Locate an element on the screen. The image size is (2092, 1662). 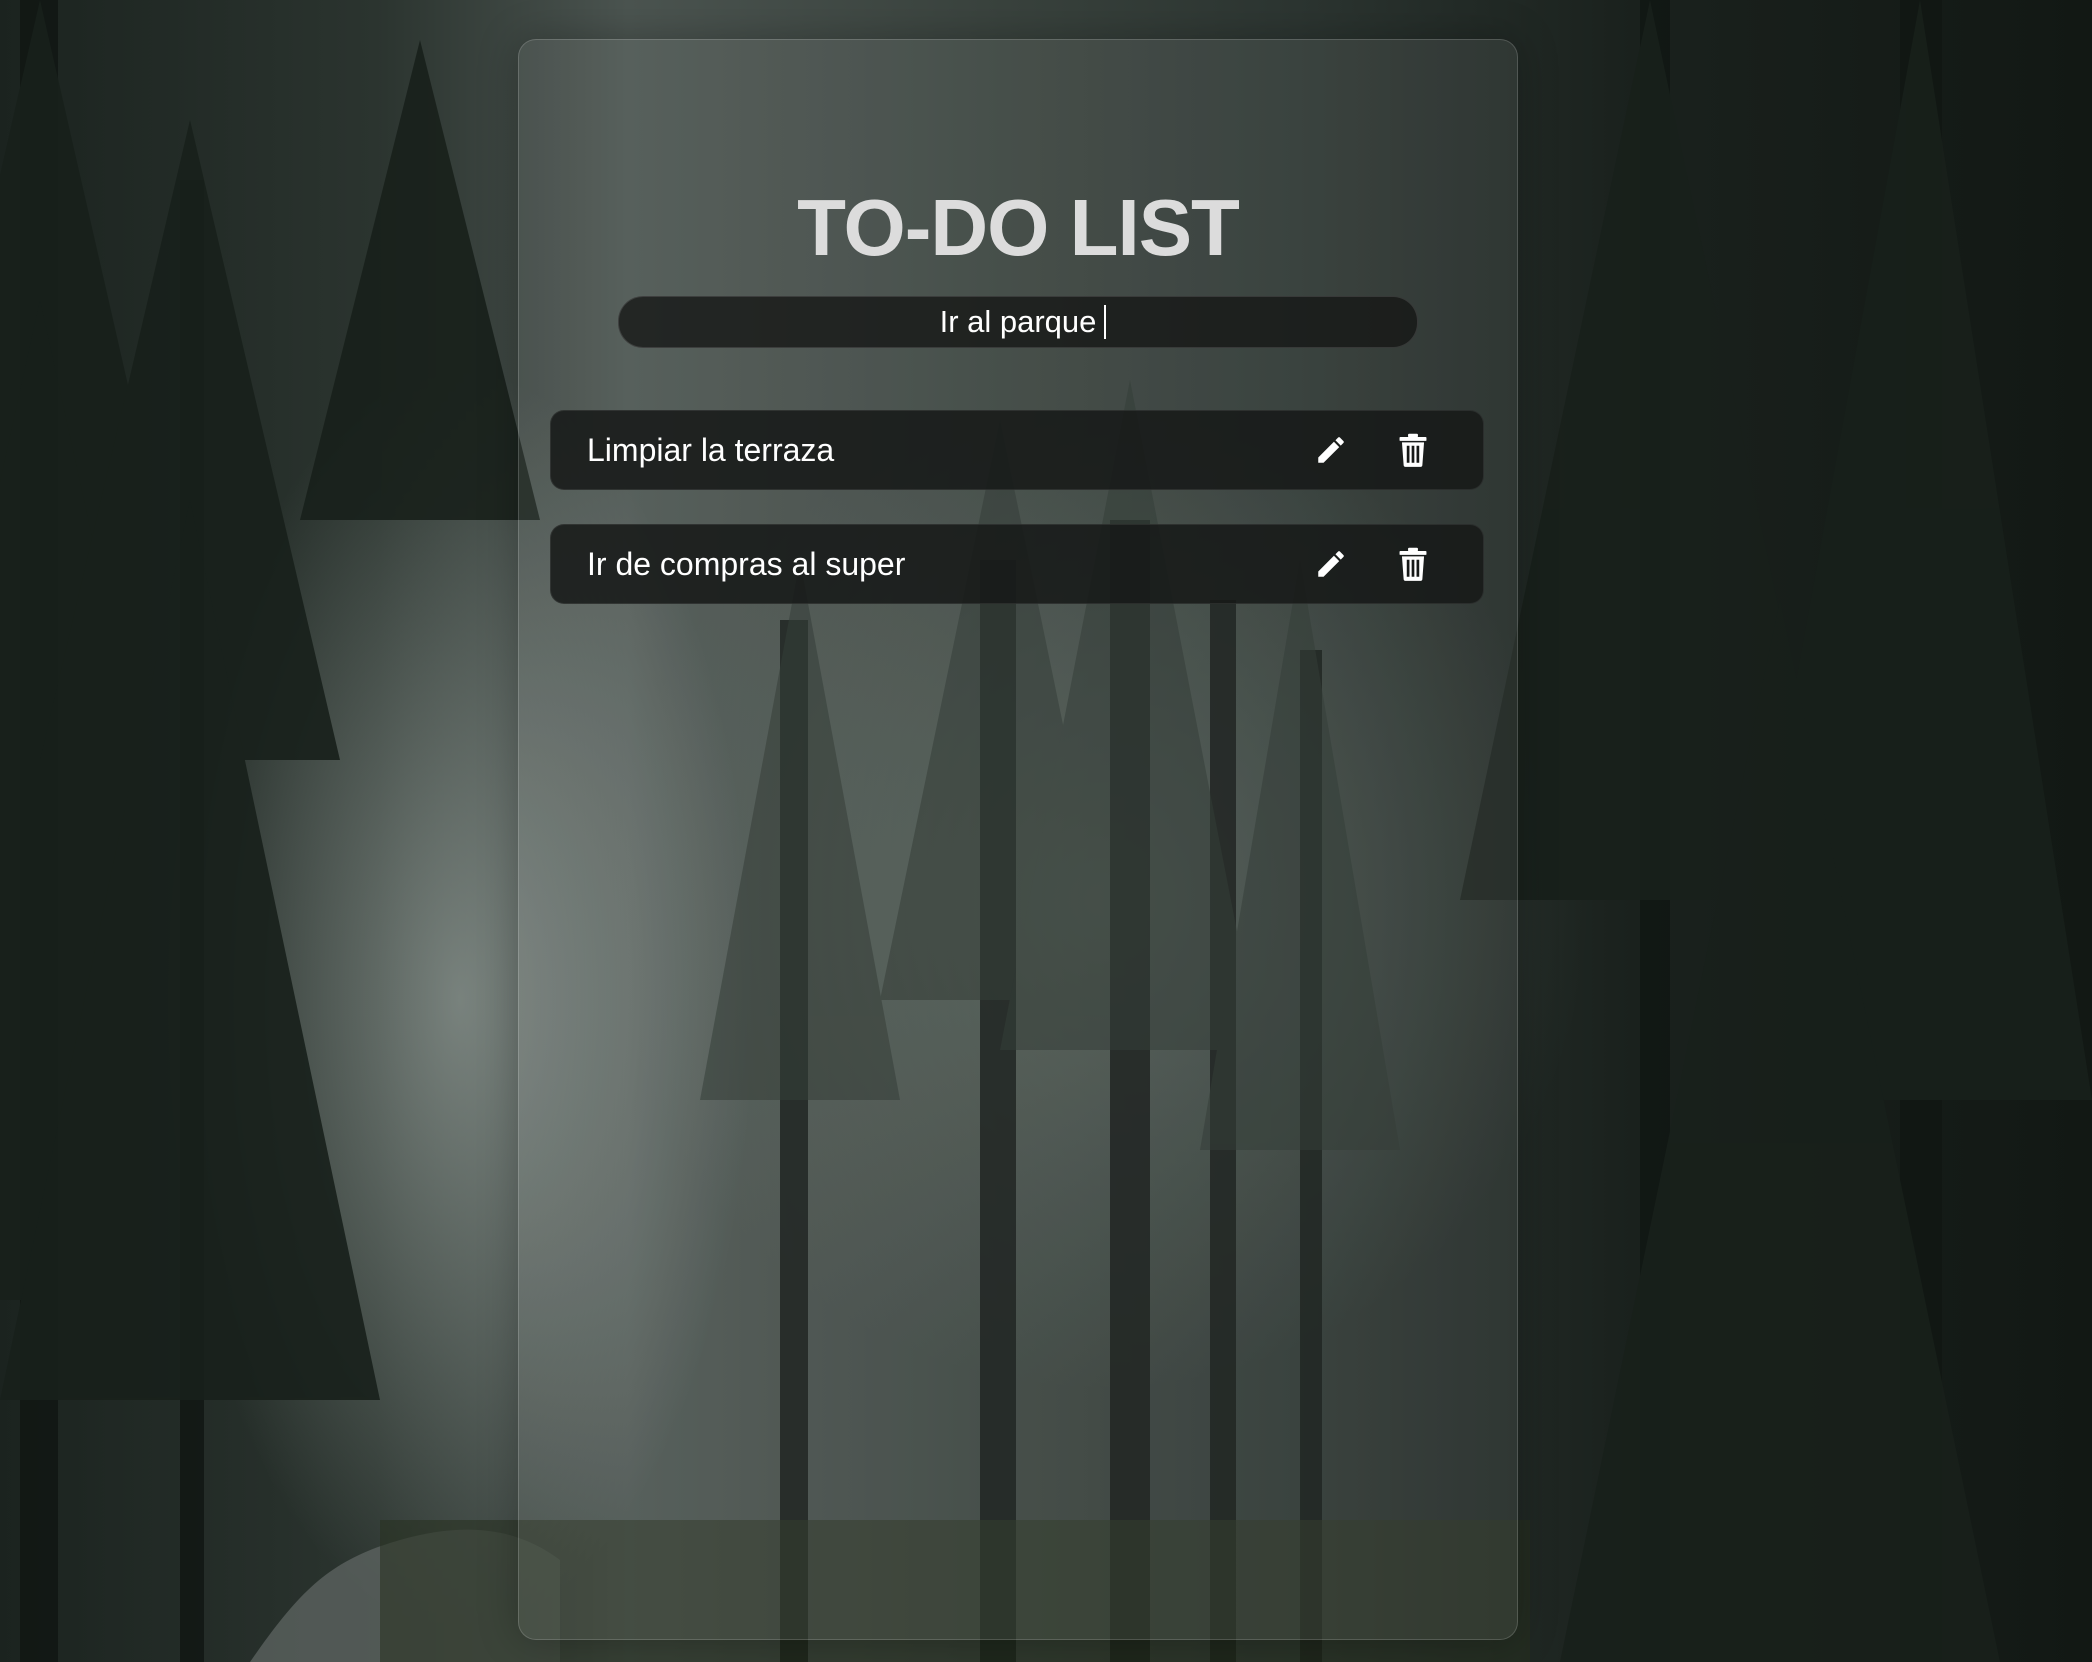
task-item: Ir de compras al super is located at coordinates (1017, 564).